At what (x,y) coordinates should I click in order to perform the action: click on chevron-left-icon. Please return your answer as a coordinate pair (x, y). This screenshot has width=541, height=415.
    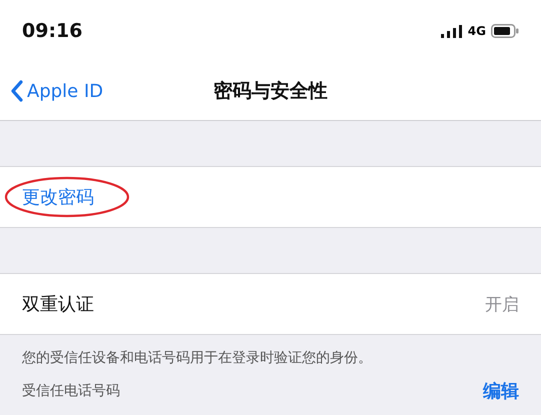
    Looking at the image, I should click on (16, 91).